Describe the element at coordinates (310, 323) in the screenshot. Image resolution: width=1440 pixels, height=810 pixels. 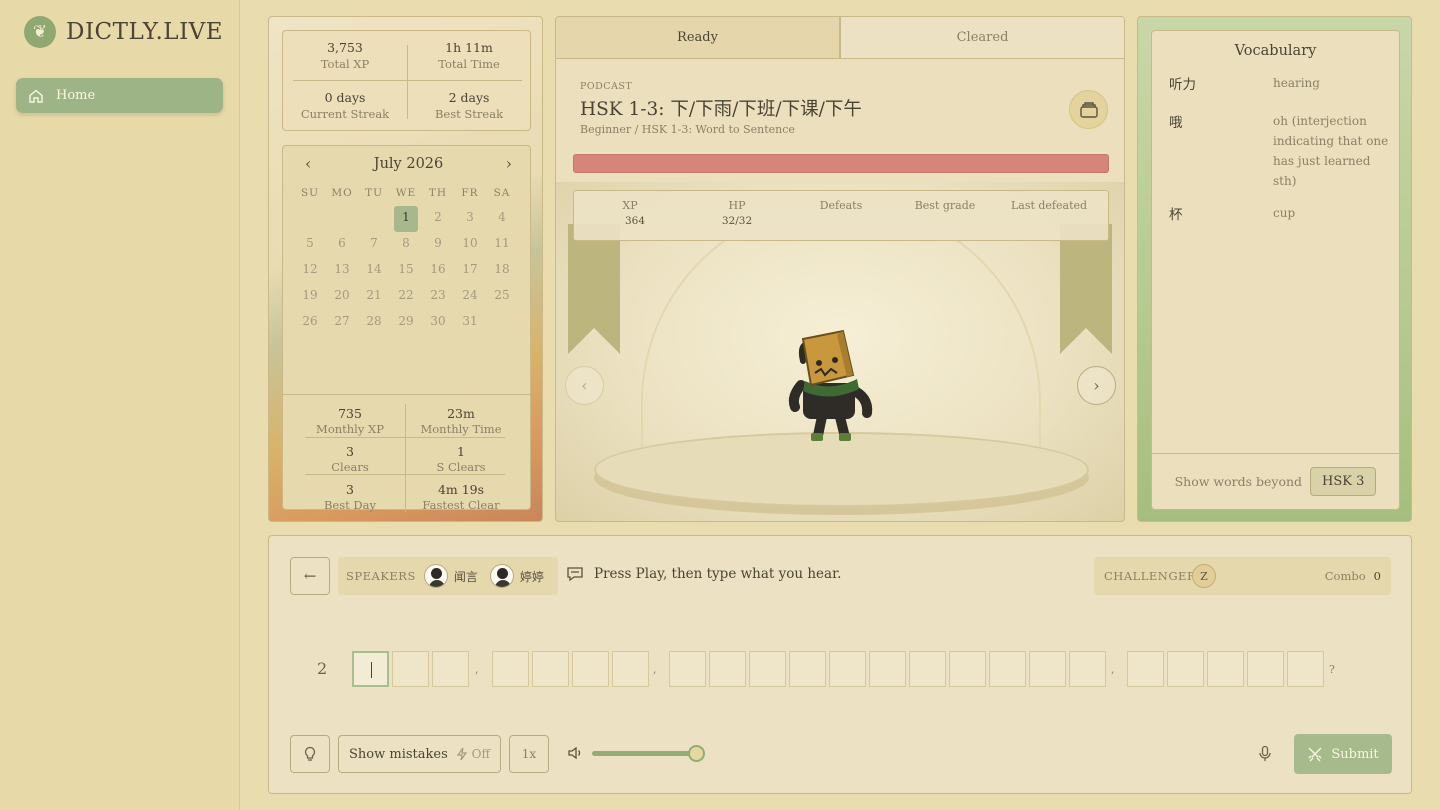
I see `calendar-day: 26` at that location.